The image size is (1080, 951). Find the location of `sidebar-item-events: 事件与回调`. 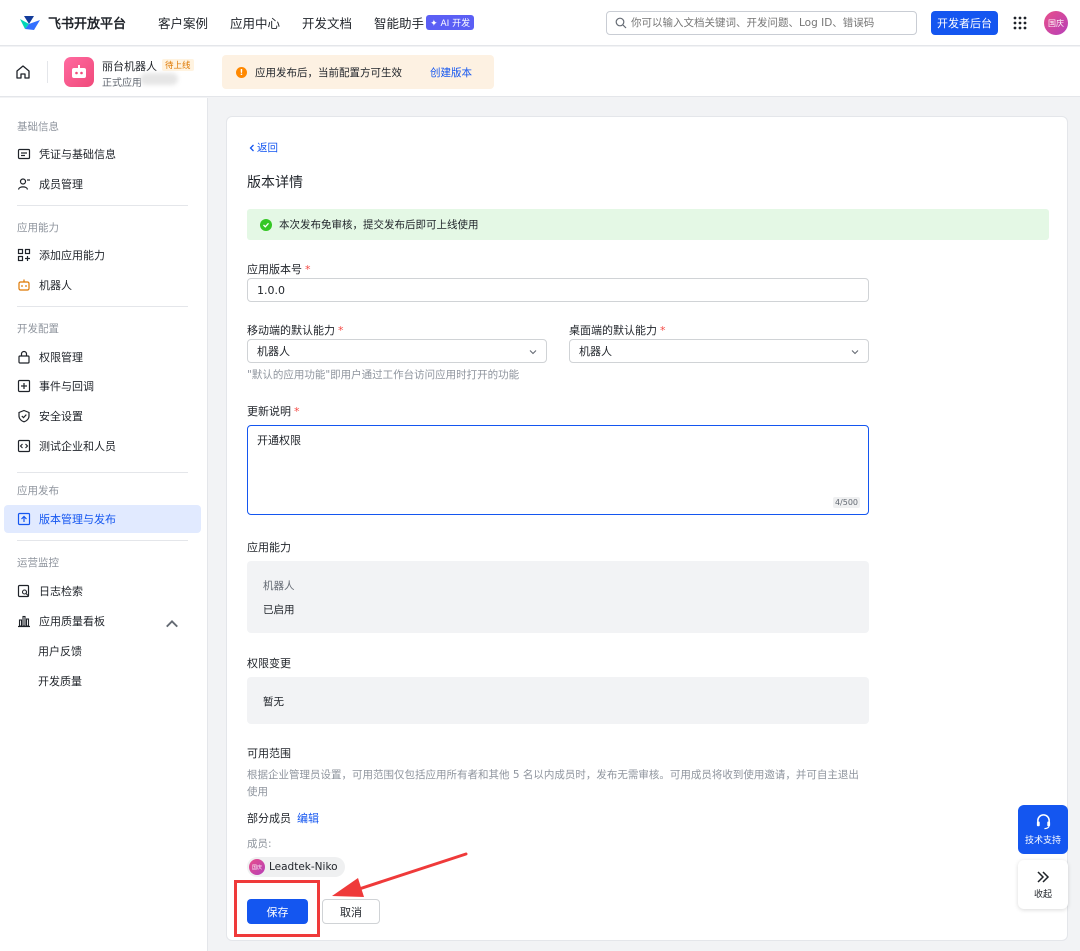

sidebar-item-events: 事件与回调 is located at coordinates (102, 386).